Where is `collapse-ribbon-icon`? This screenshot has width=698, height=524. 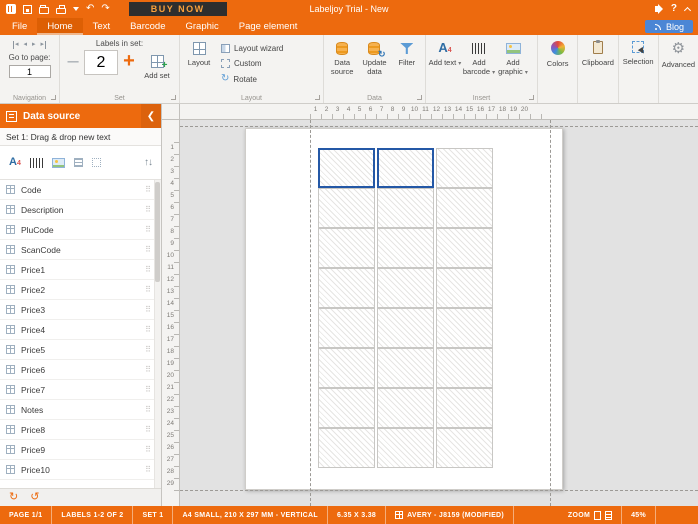
collapse-ribbon-icon is located at coordinates (687, 10).